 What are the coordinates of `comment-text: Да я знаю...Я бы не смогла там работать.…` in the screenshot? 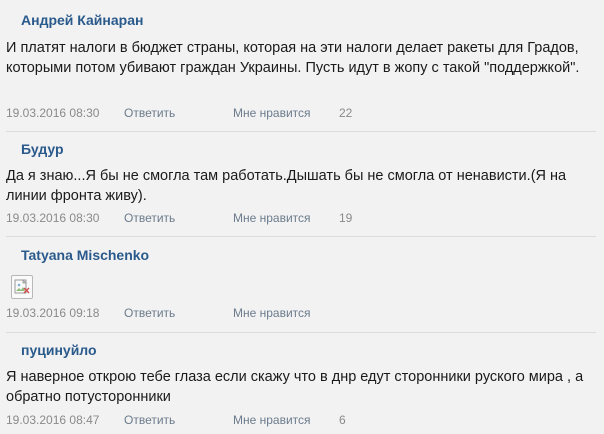 It's located at (286, 186).